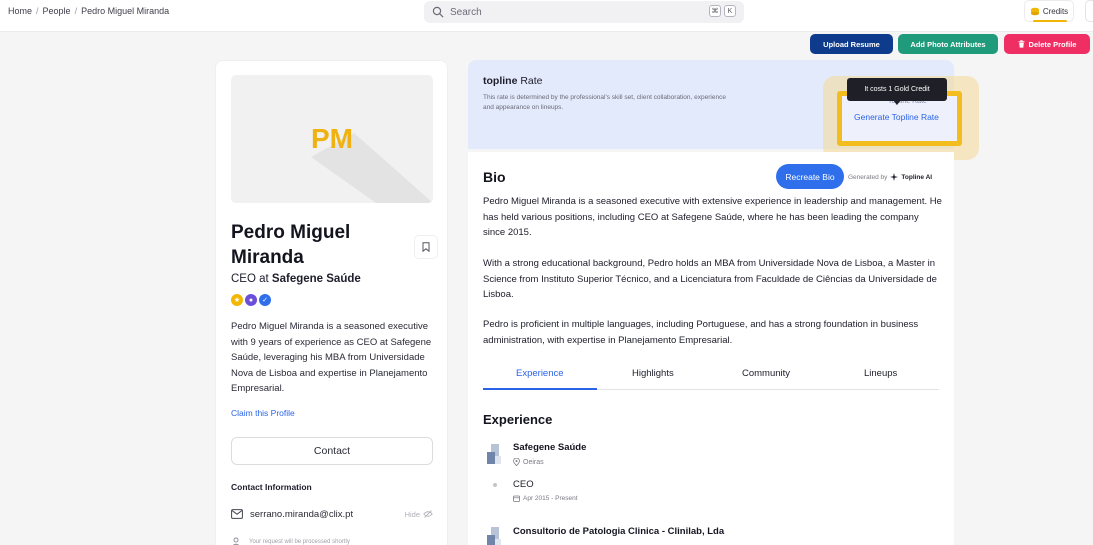 The height and width of the screenshot is (545, 1093). What do you see at coordinates (1052, 44) in the screenshot?
I see `delete-profile-label: Delete Profile` at bounding box center [1052, 44].